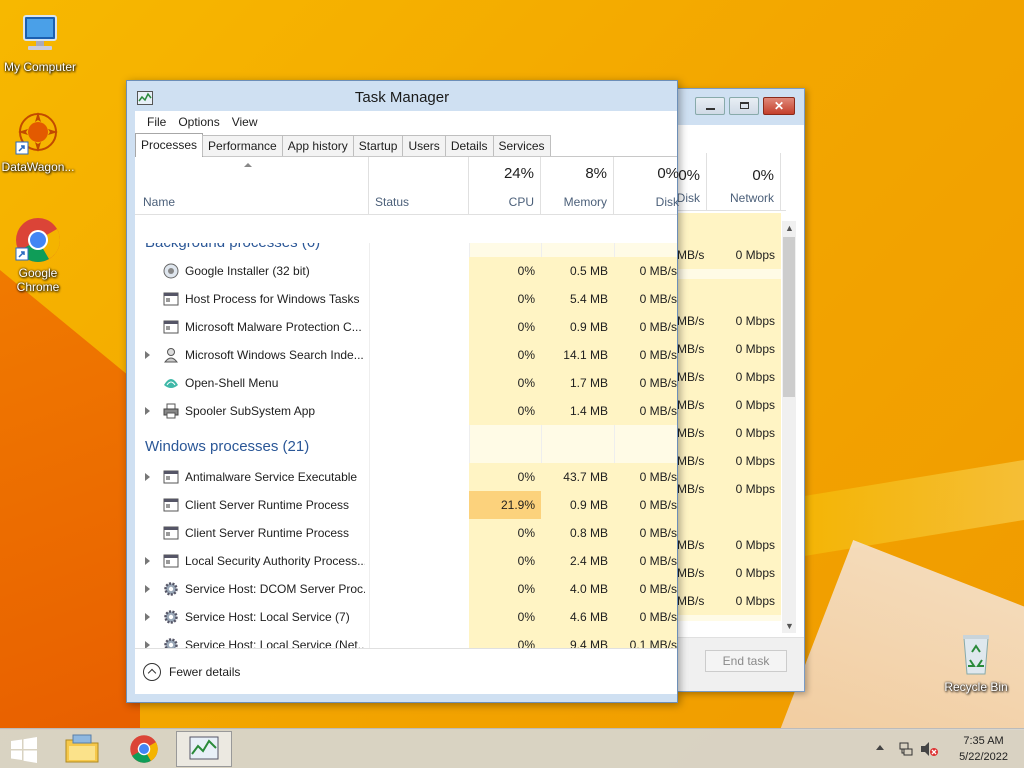  I want to click on memory-value: 2.4 MB, so click(577, 561).